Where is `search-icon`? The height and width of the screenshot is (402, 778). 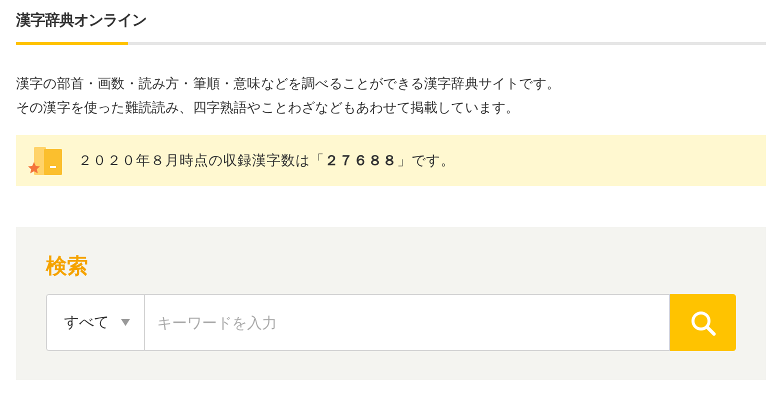
search-icon is located at coordinates (703, 323).